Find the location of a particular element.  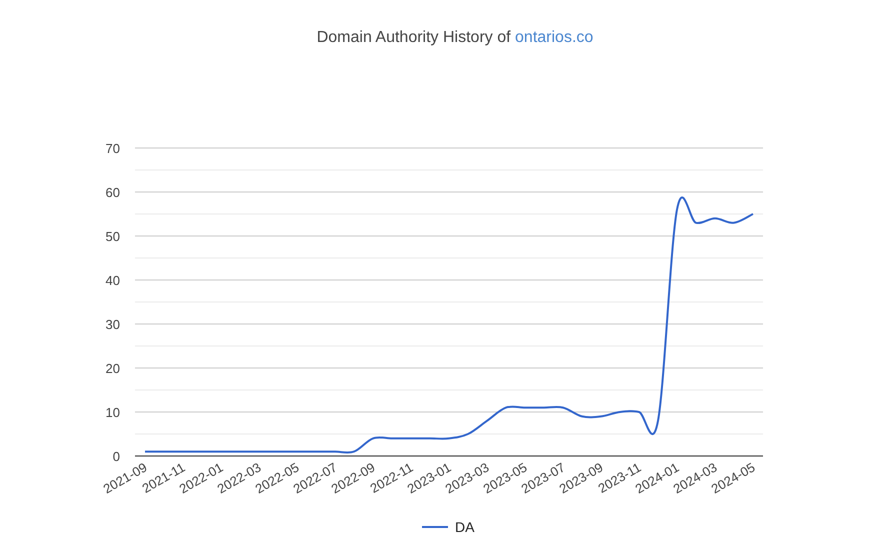

y-axis-label: 70 is located at coordinates (113, 148).